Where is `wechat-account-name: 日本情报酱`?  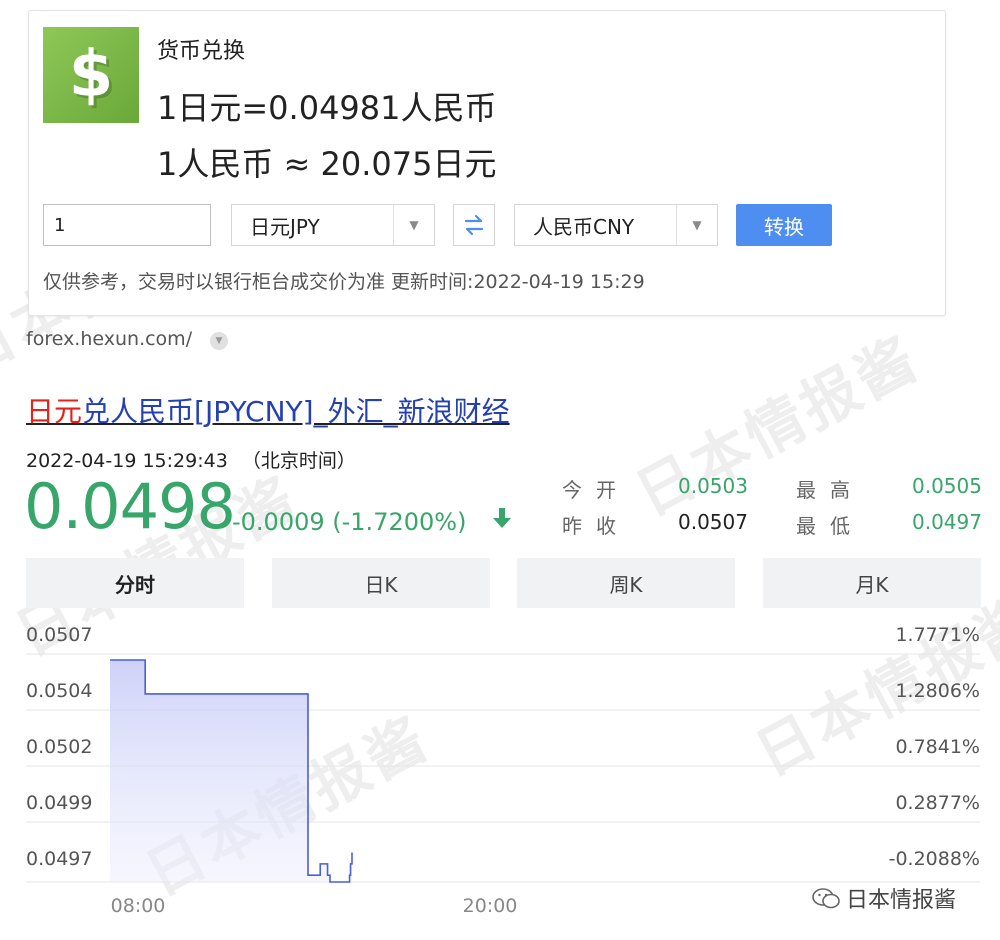
wechat-account-name: 日本情报酱 is located at coordinates (901, 900).